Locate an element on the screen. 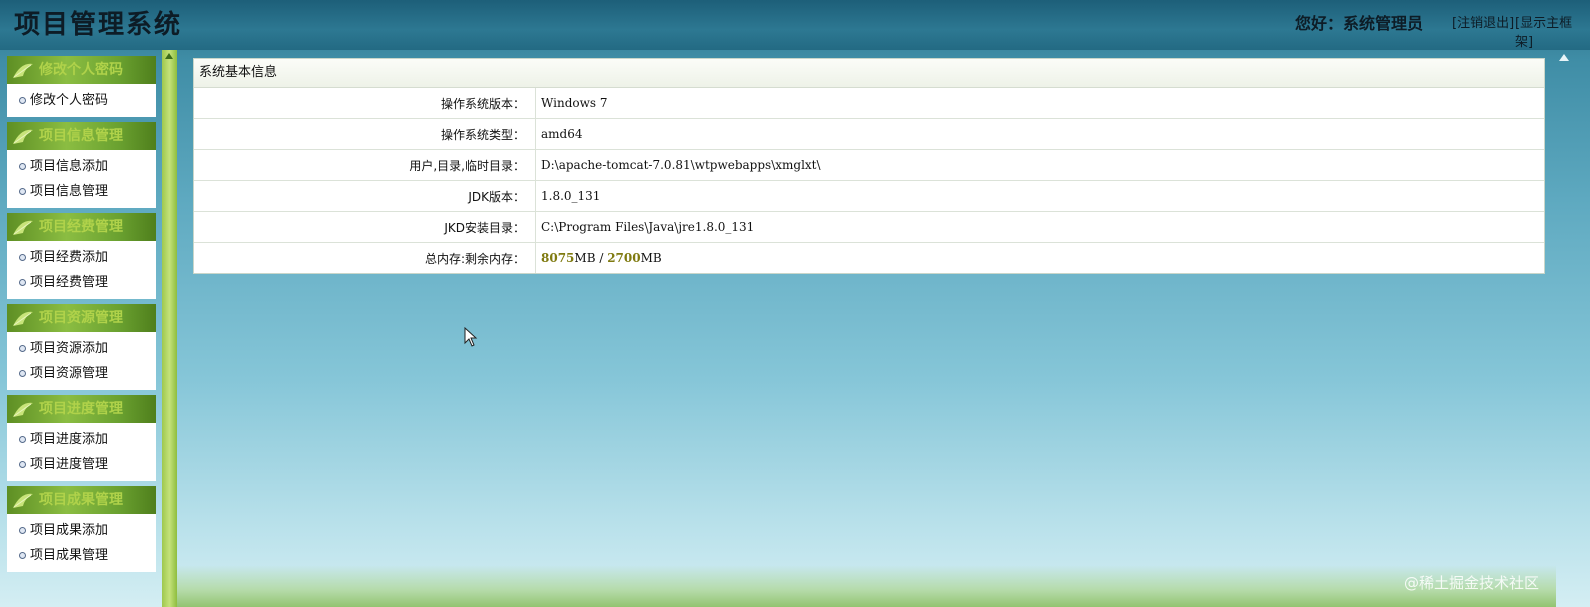  menu-item-project-funds-manage: 项目经费管理 is located at coordinates (81, 282).